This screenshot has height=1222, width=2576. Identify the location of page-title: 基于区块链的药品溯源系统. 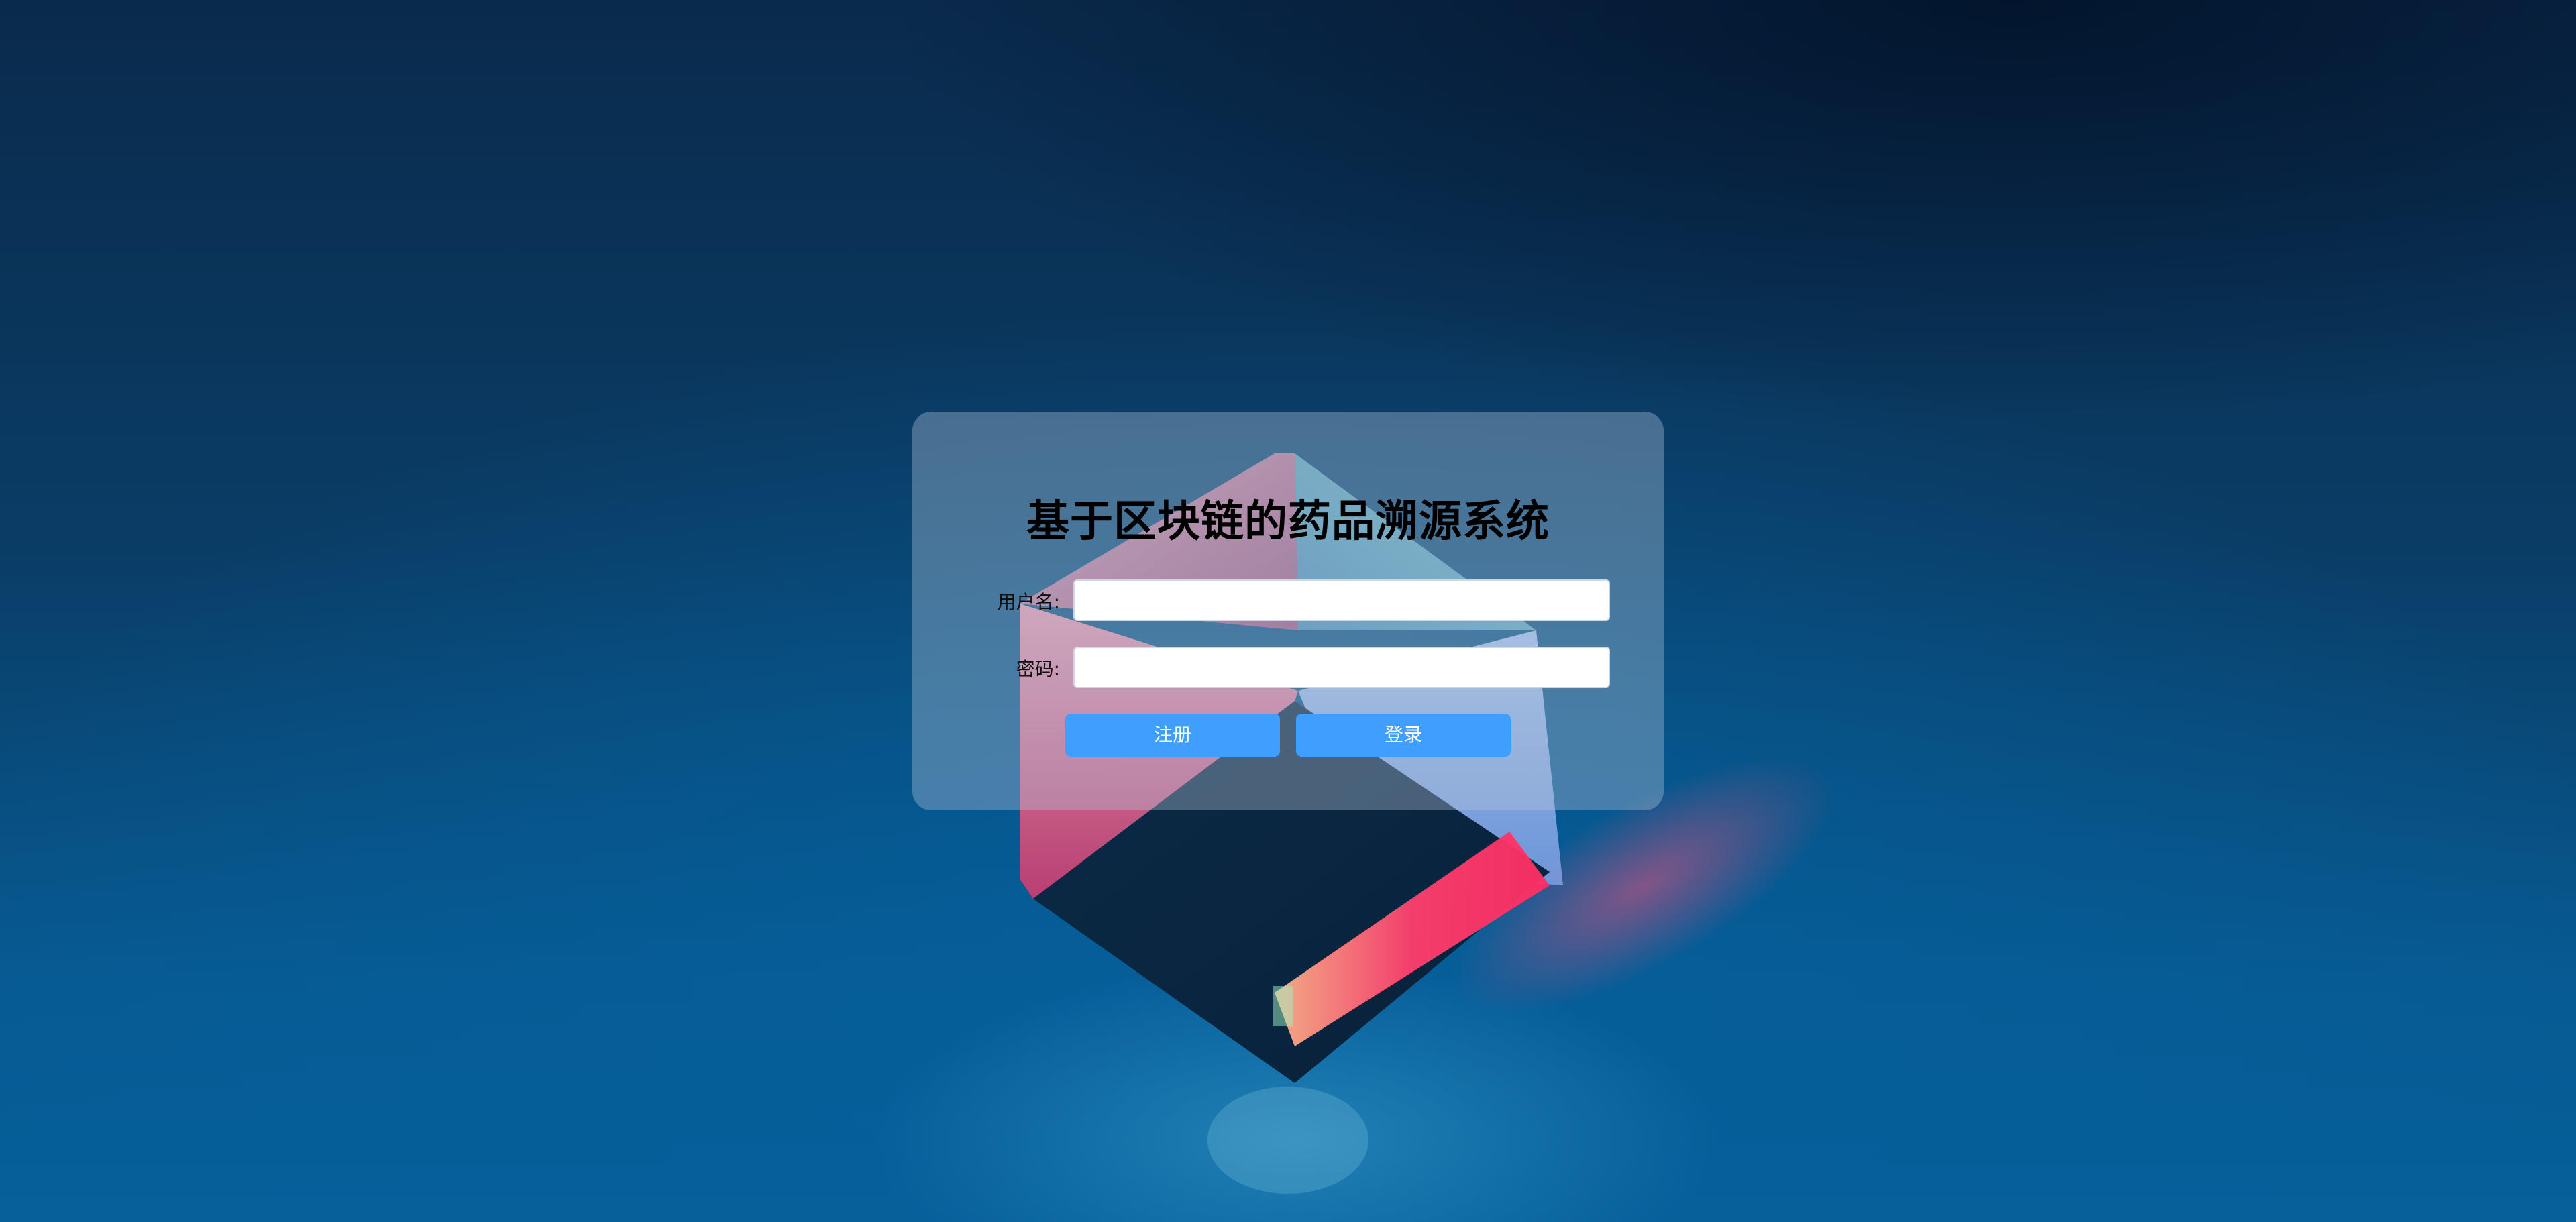
(1288, 522).